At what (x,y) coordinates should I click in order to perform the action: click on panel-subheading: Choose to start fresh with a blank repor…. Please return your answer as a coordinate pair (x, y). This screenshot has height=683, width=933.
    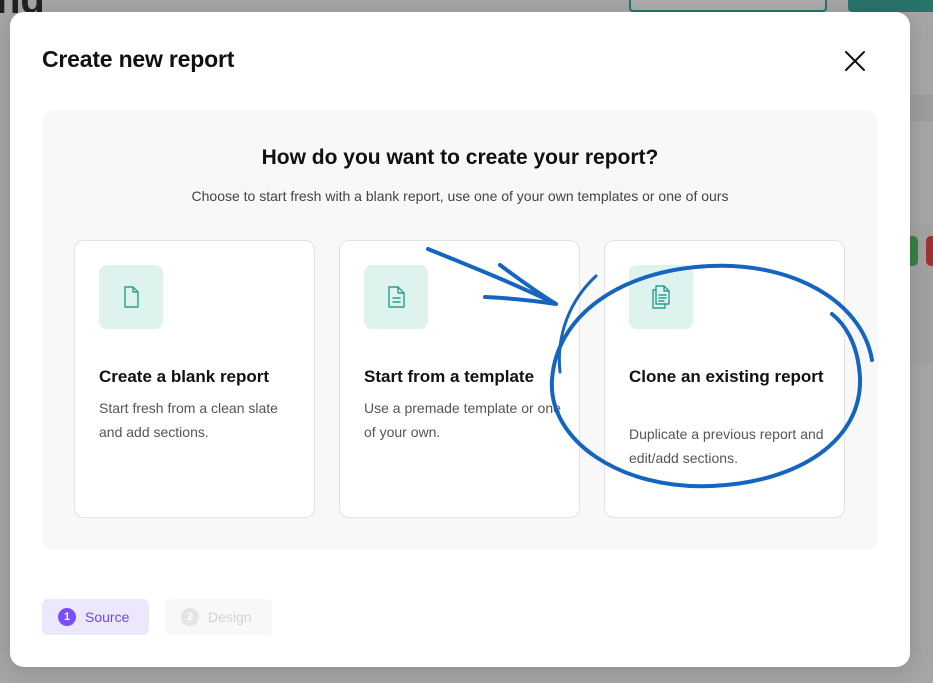
    Looking at the image, I should click on (460, 196).